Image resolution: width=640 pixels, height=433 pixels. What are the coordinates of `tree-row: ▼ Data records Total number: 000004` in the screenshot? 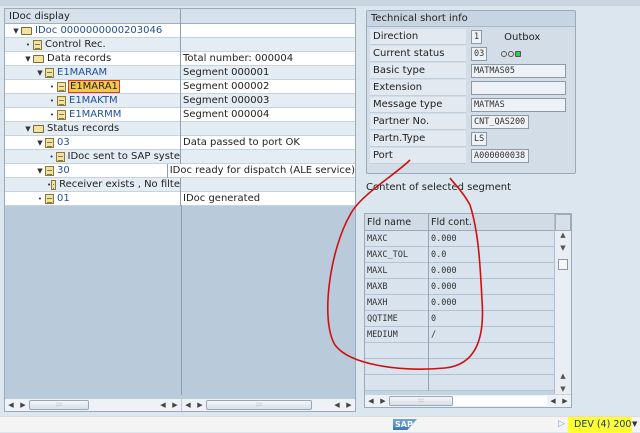 It's located at (180, 58).